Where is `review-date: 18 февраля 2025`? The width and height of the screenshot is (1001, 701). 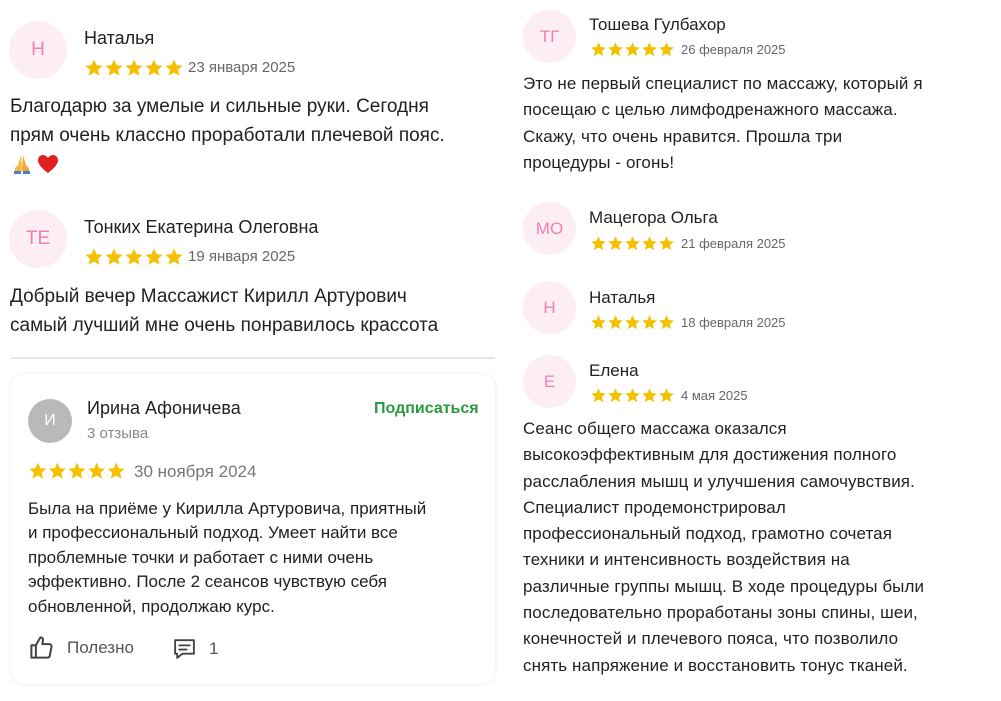
review-date: 18 февраля 2025 is located at coordinates (733, 322).